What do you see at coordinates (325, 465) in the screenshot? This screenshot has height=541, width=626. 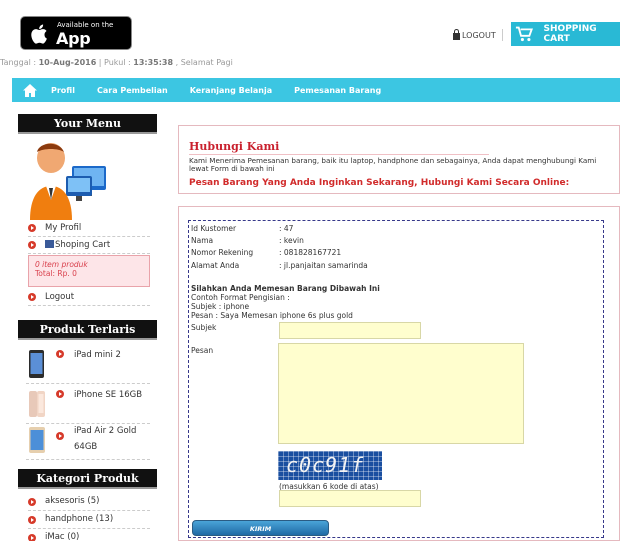 I see `captcha-code: c0c91f` at bounding box center [325, 465].